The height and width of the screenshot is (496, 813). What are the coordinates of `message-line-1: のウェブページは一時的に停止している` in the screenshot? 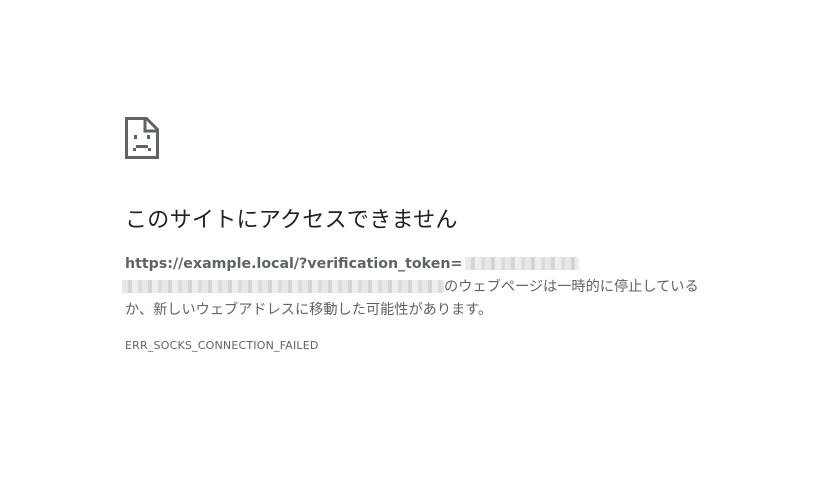 It's located at (423, 287).